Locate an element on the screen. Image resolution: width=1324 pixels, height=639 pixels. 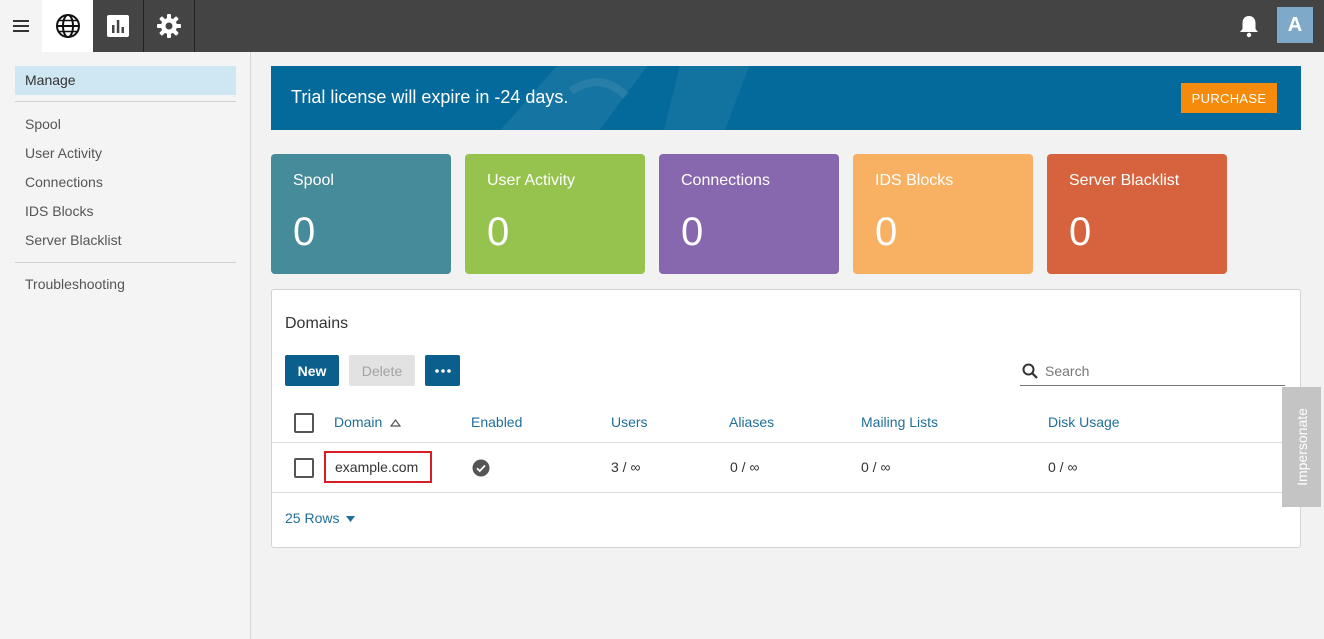
mailing-lists-value: 0 / ∞ is located at coordinates (876, 467).